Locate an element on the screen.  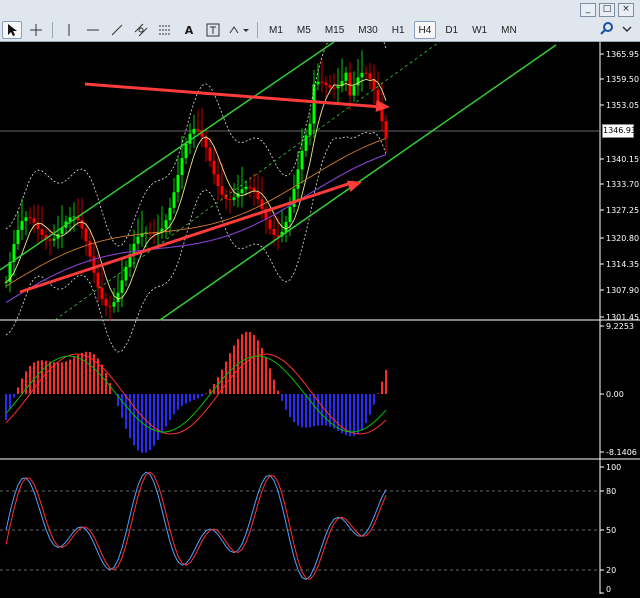
price-label: 1359.50 is located at coordinates (622, 79).